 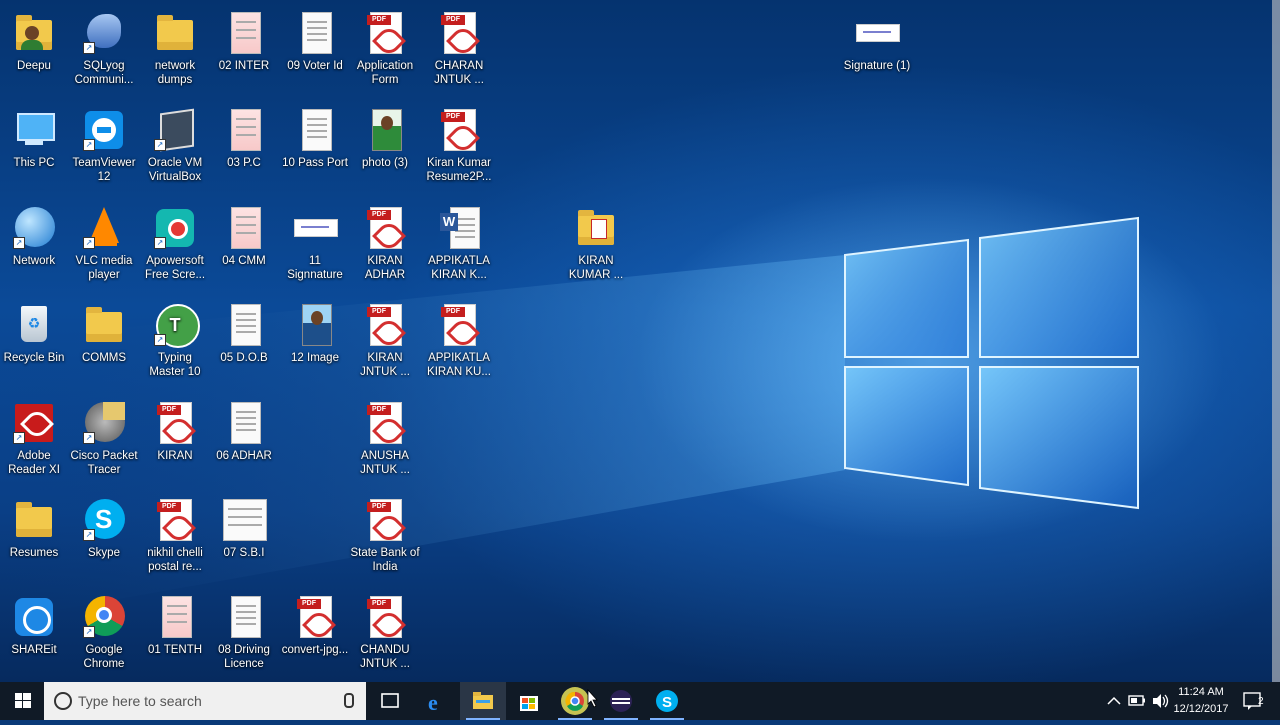 I want to click on desktop-icon-09-voter-id: 09 Voter Id, so click(x=315, y=41).